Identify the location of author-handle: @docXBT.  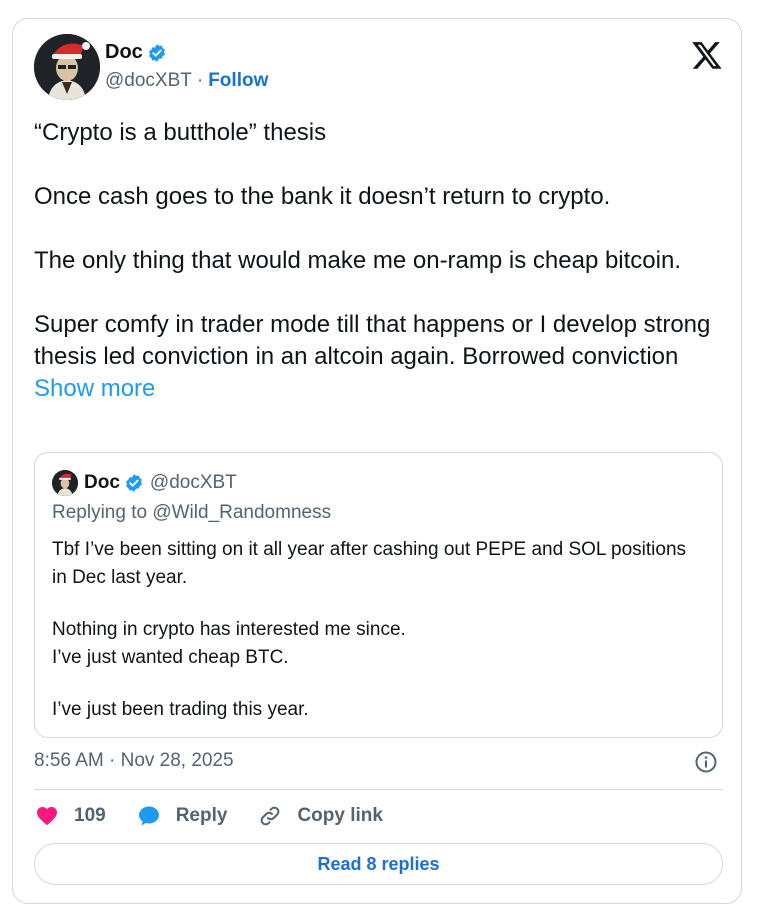
(148, 81).